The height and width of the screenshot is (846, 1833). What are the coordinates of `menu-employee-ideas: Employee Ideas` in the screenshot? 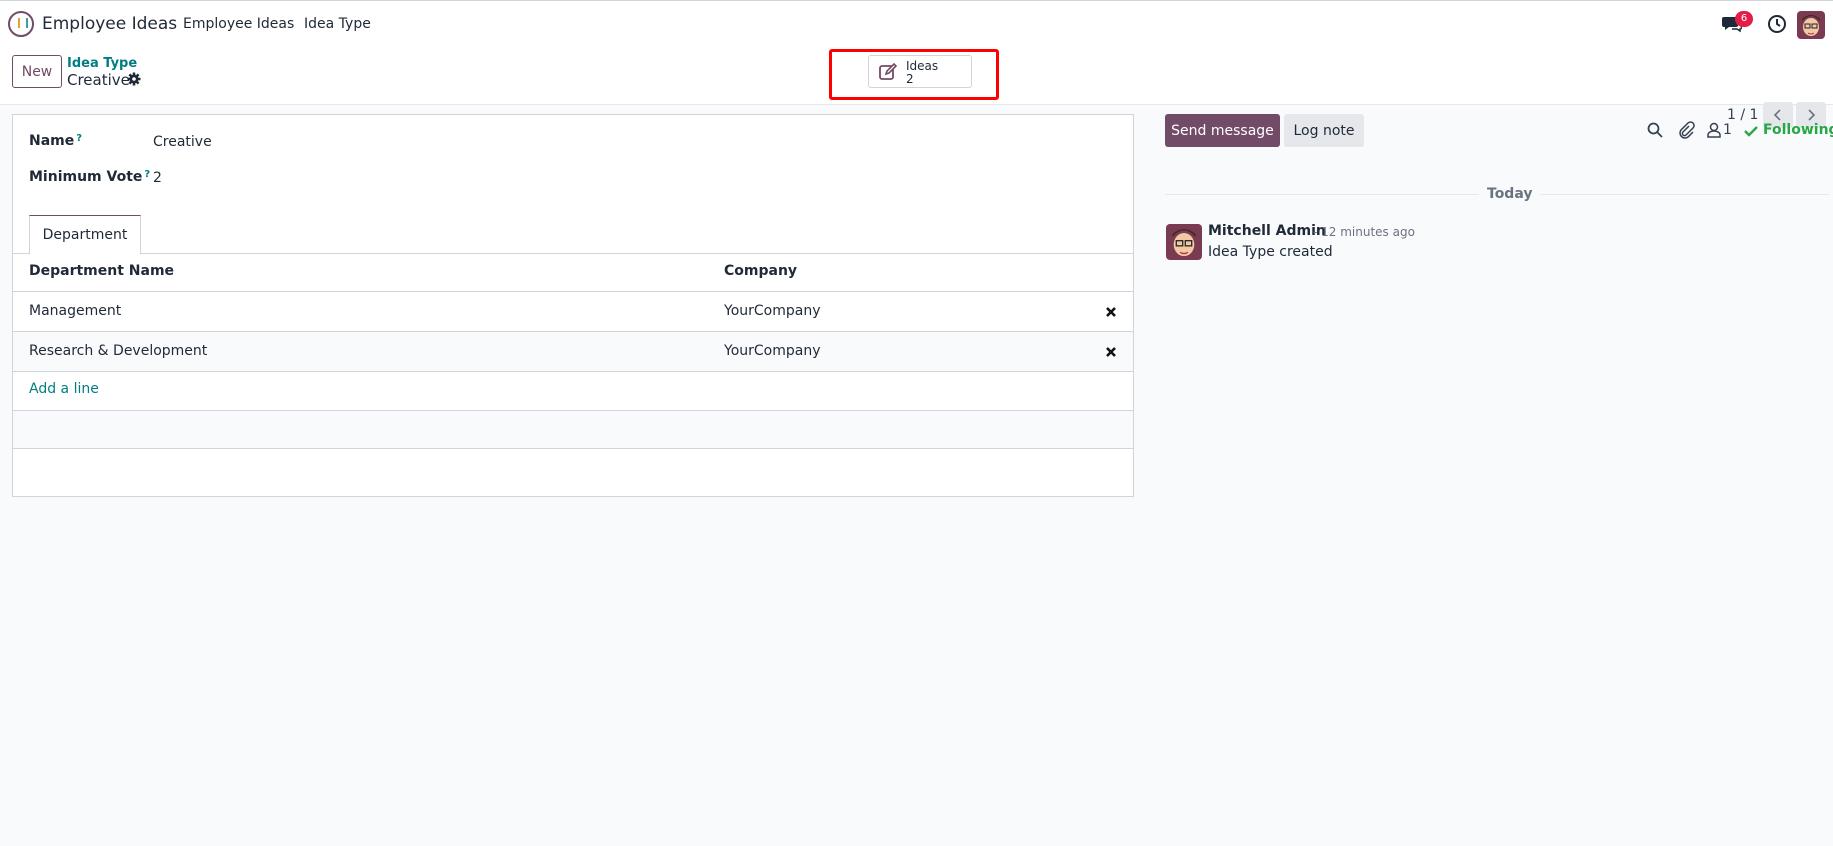 It's located at (238, 24).